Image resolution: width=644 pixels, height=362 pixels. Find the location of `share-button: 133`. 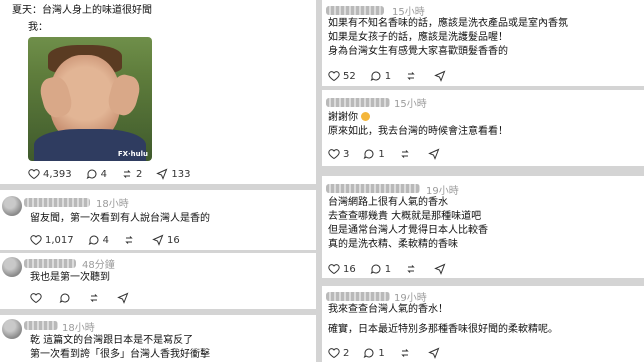

share-button: 133 is located at coordinates (173, 174).